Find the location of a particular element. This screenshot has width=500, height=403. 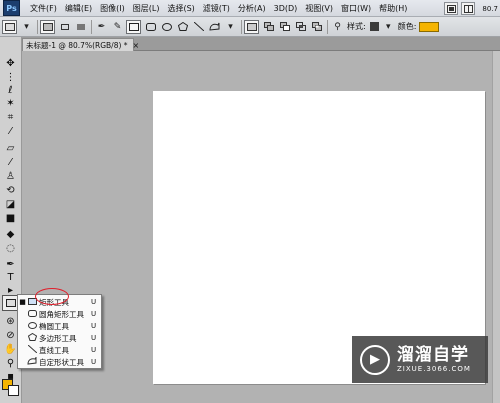

document-tab: 未标题-1 @ 80.7%(RGB/8) * × is located at coordinates (80, 44).